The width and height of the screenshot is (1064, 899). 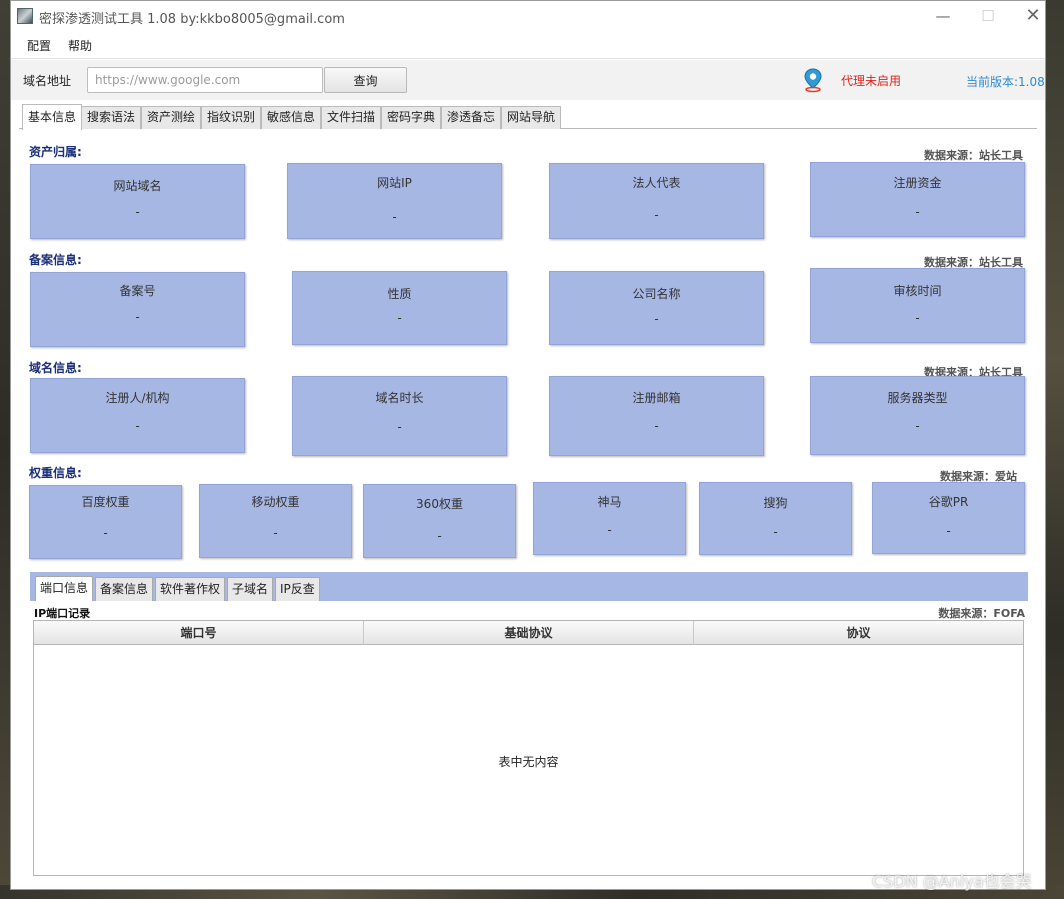 I want to click on maximize-button: ☐, so click(x=988, y=16).